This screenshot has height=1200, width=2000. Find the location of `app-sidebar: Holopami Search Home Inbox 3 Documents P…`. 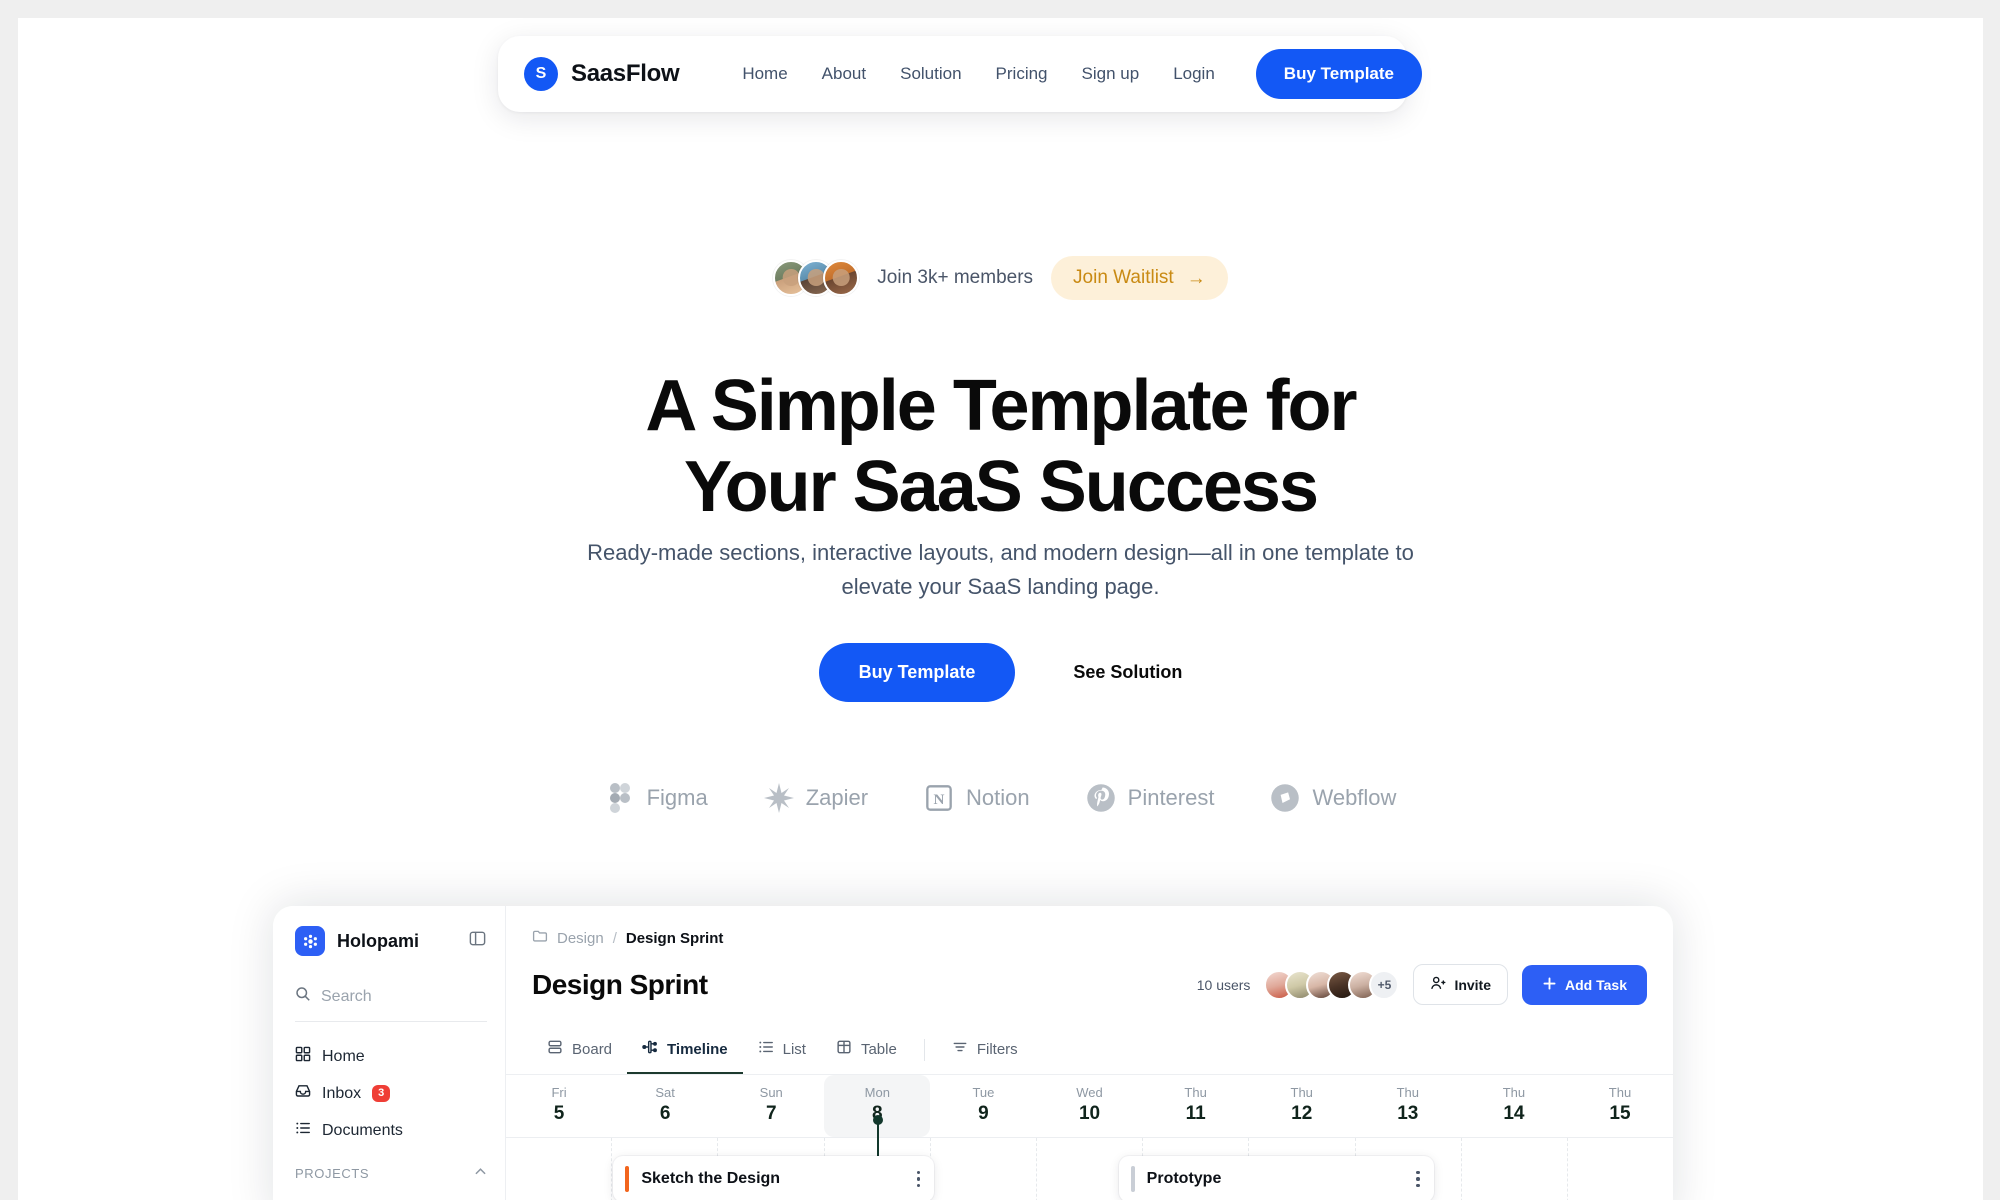

app-sidebar: Holopami Search Home Inbox 3 Documents P… is located at coordinates (389, 1053).